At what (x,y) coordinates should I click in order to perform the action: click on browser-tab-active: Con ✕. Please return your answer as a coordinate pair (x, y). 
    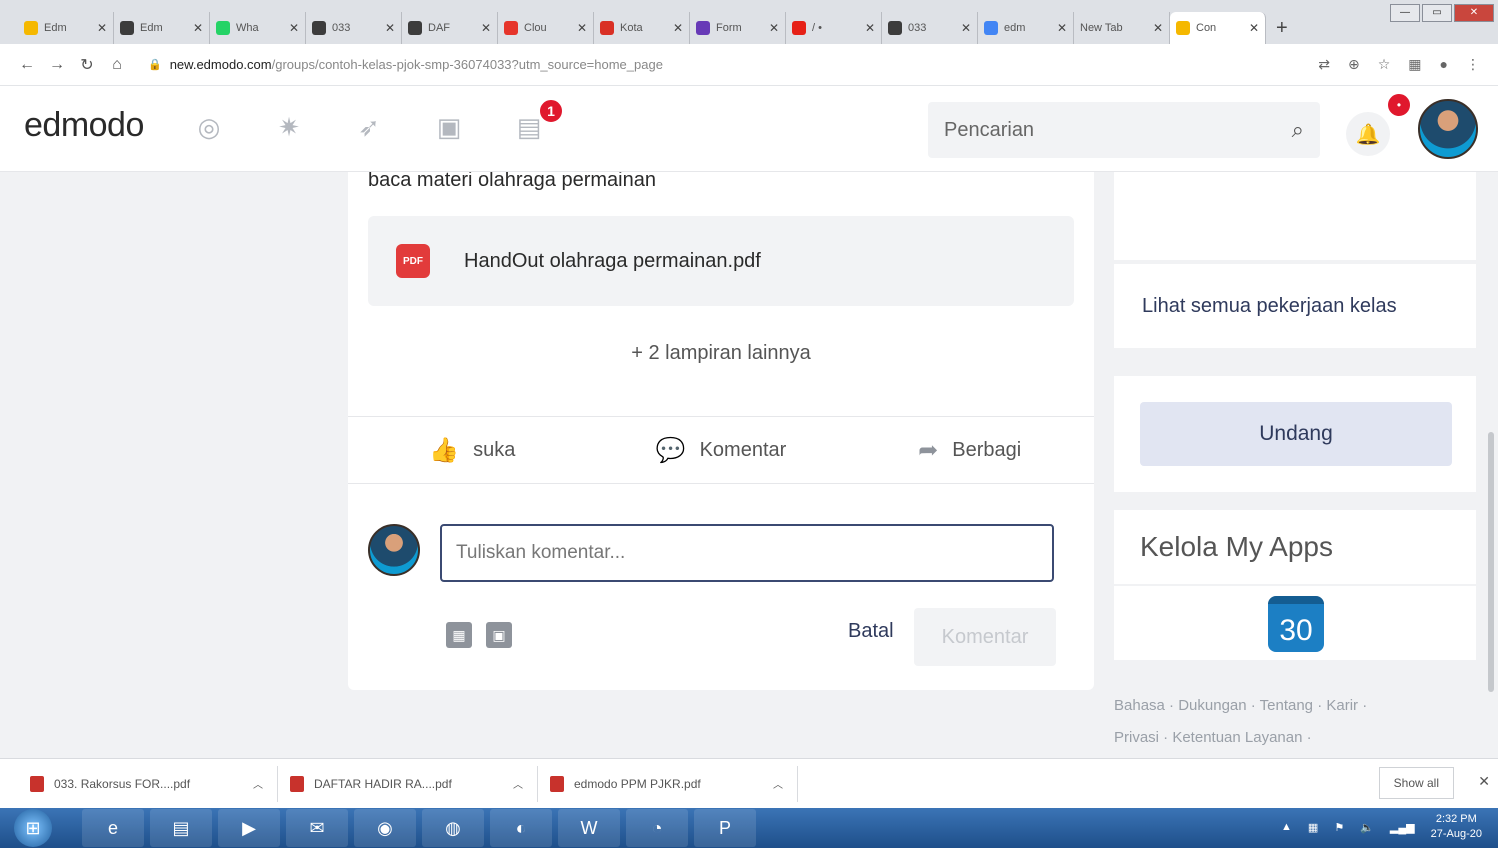
    Looking at the image, I should click on (1218, 28).